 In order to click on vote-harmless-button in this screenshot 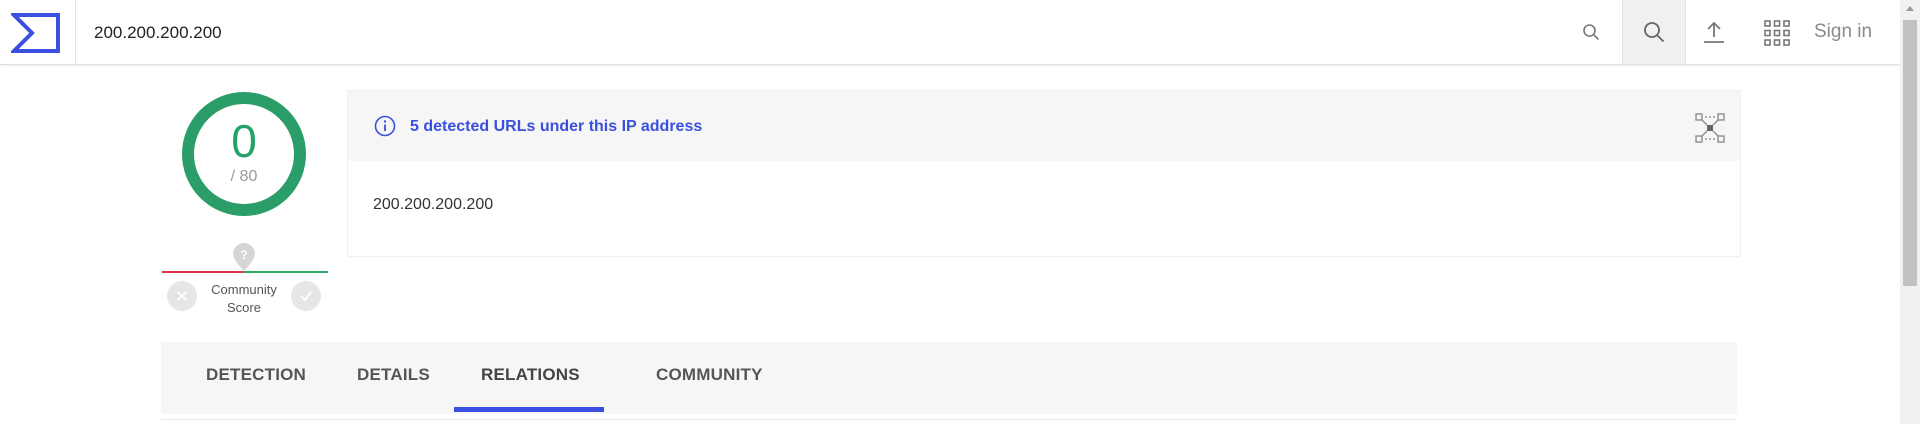, I will do `click(306, 296)`.